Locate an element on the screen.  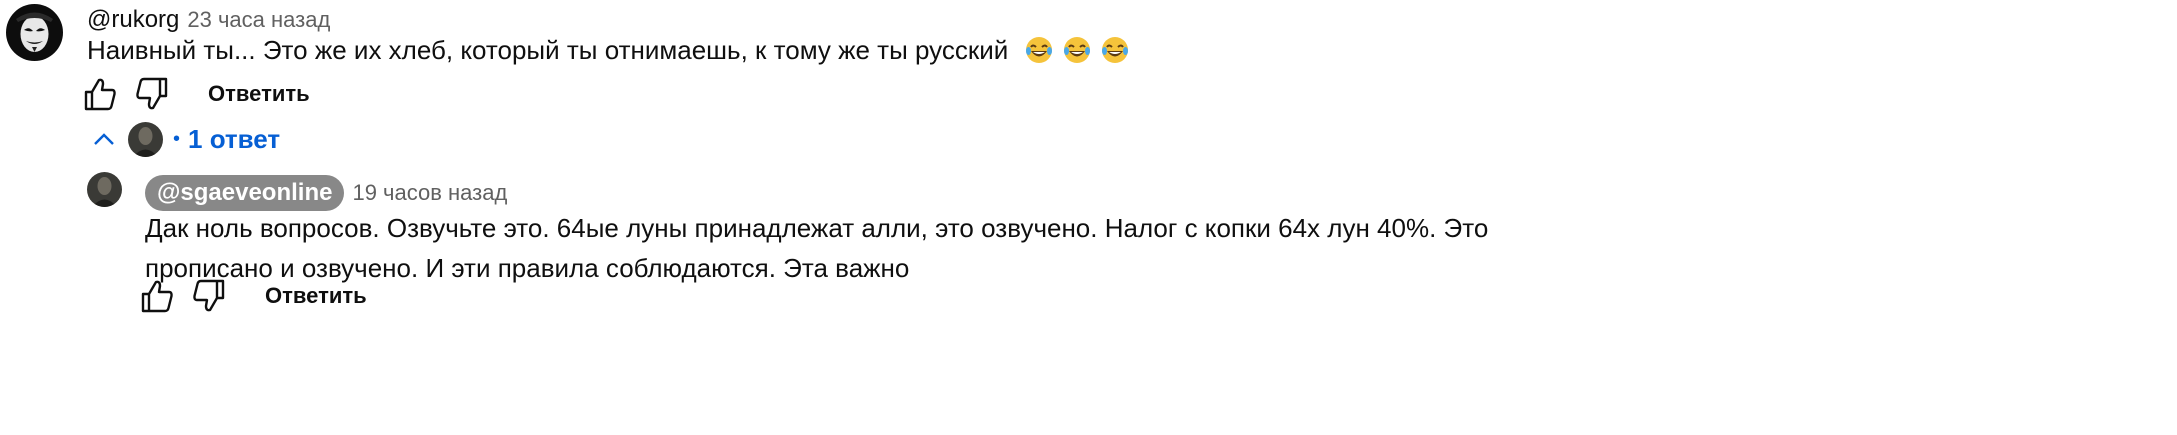
reply-author-chip: @sgaeveonline is located at coordinates (245, 193).